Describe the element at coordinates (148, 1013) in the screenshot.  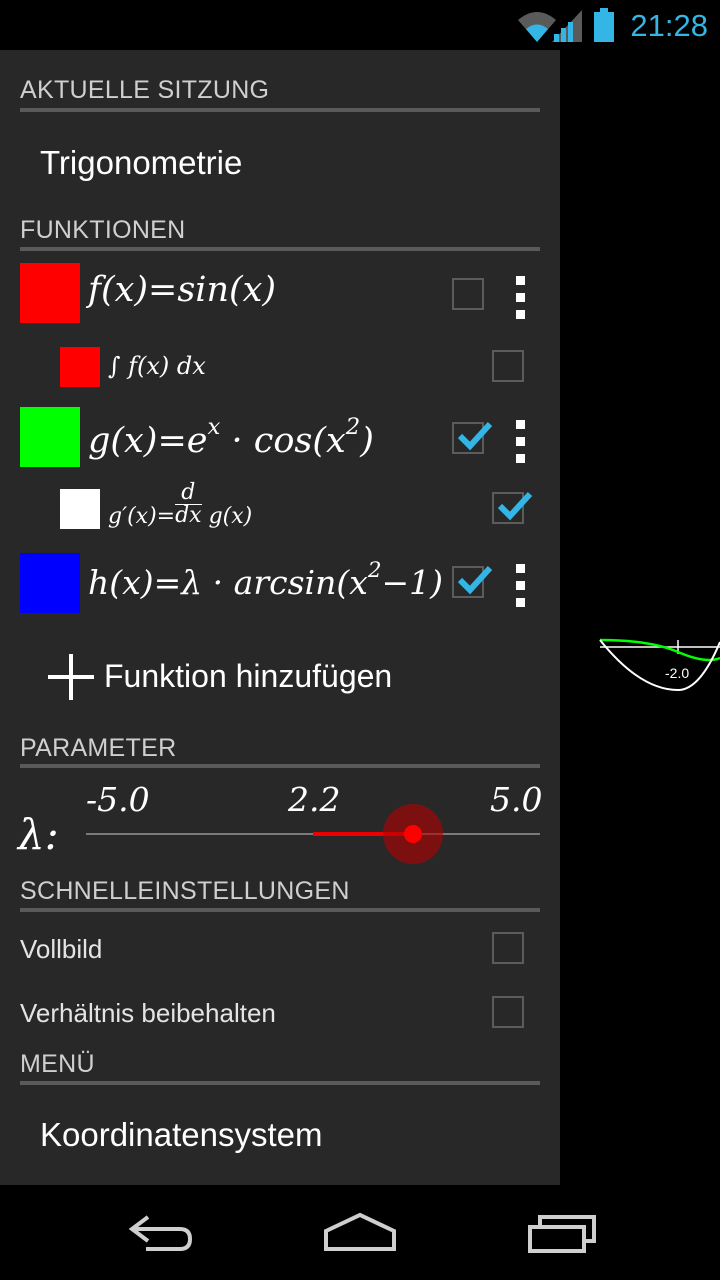
I see `setting-label-keep-ratio: Verhältnis beibehalten` at that location.